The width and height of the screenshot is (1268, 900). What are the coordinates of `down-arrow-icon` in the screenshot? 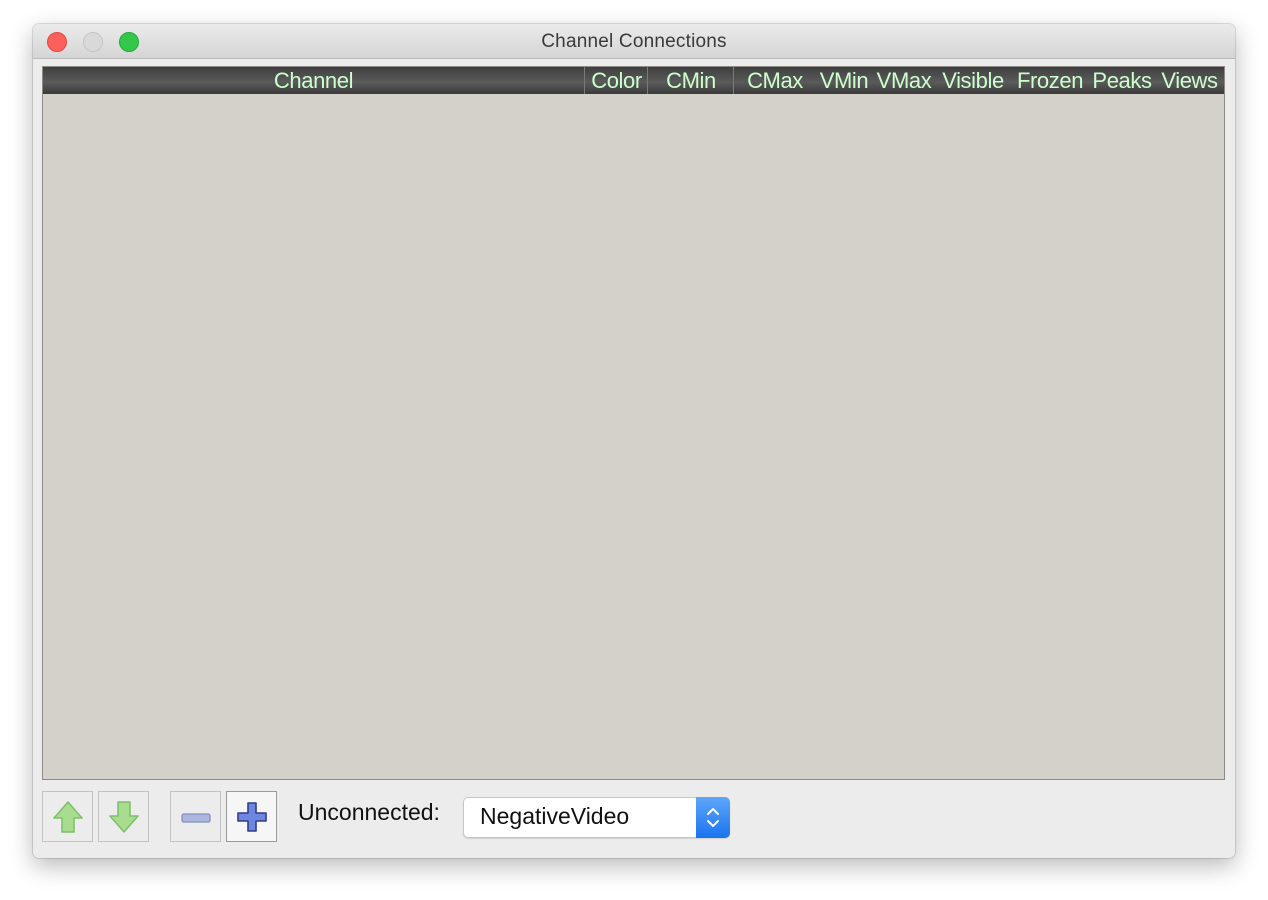 It's located at (124, 817).